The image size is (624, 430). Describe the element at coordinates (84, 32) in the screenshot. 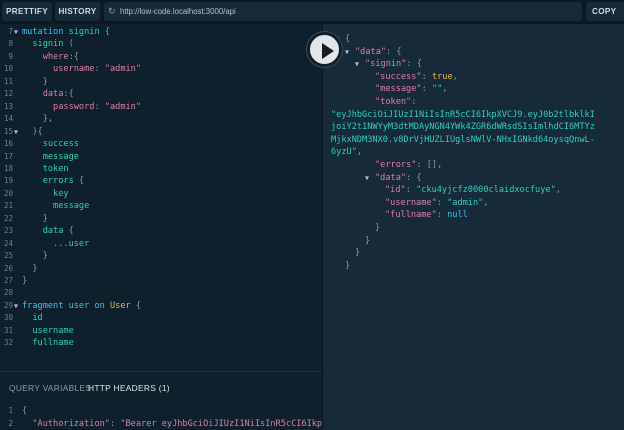

I see `code-token: signin` at that location.